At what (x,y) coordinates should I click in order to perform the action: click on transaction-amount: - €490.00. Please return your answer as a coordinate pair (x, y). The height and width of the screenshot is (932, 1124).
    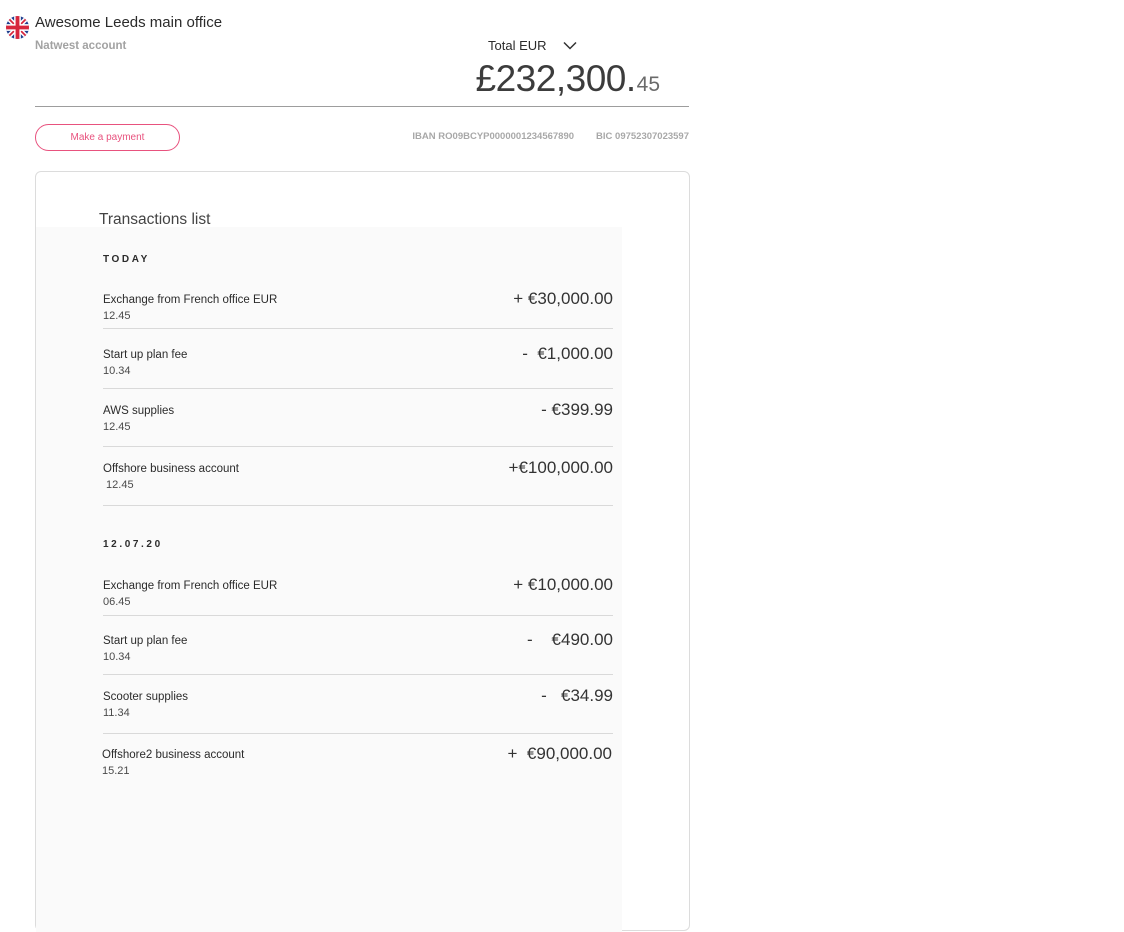
    Looking at the image, I should click on (569, 639).